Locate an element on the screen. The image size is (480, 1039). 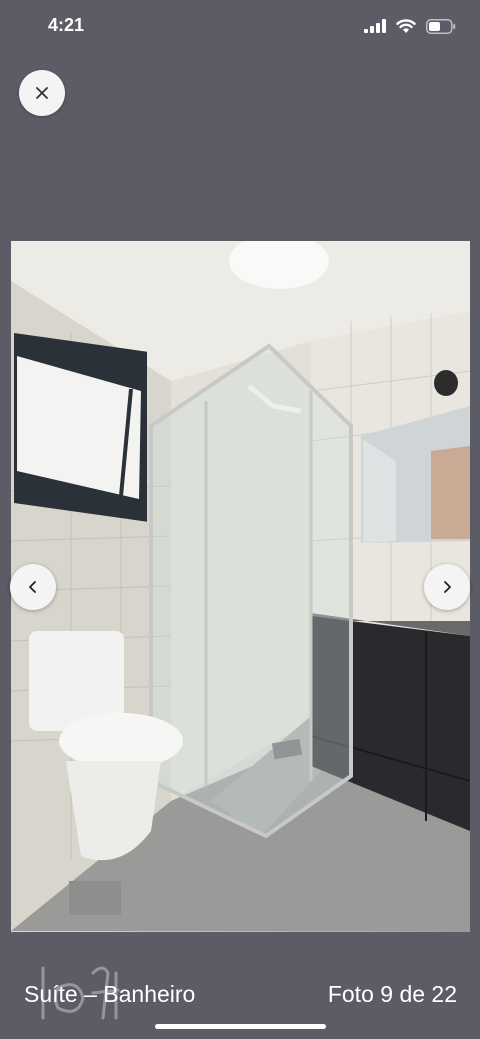
cellular-signal-icon is located at coordinates (375, 26).